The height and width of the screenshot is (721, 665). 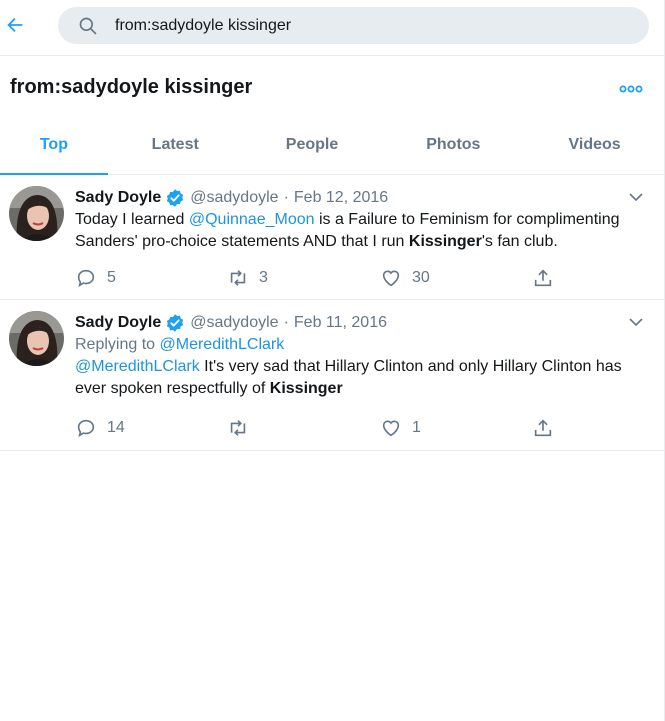 What do you see at coordinates (375, 25) in the screenshot?
I see `search-input` at bounding box center [375, 25].